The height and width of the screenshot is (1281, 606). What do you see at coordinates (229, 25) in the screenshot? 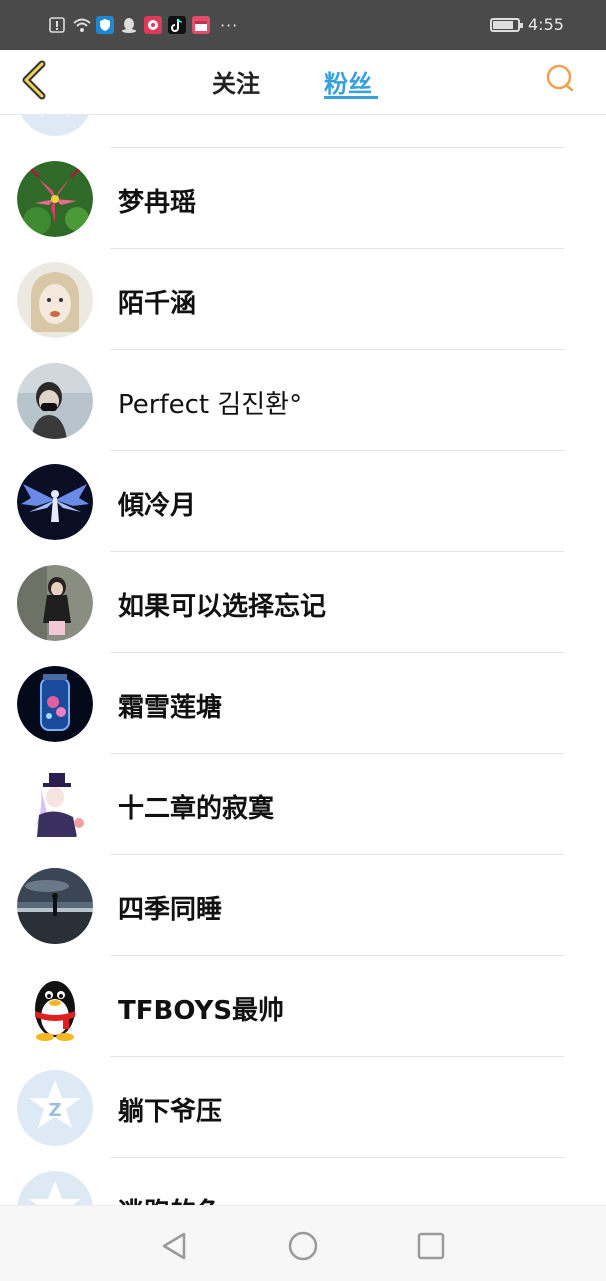
I see `more-notifications: ···` at bounding box center [229, 25].